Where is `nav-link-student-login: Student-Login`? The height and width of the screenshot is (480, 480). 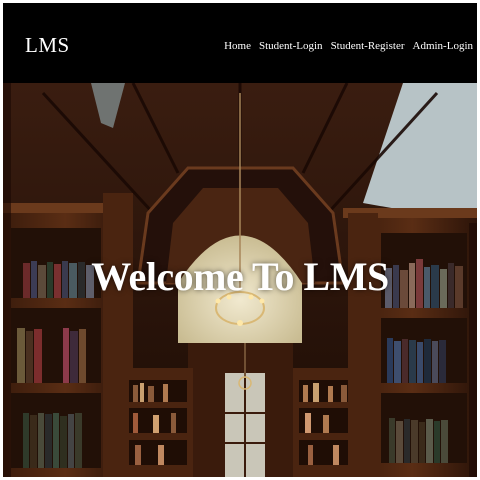 nav-link-student-login: Student-Login is located at coordinates (291, 46).